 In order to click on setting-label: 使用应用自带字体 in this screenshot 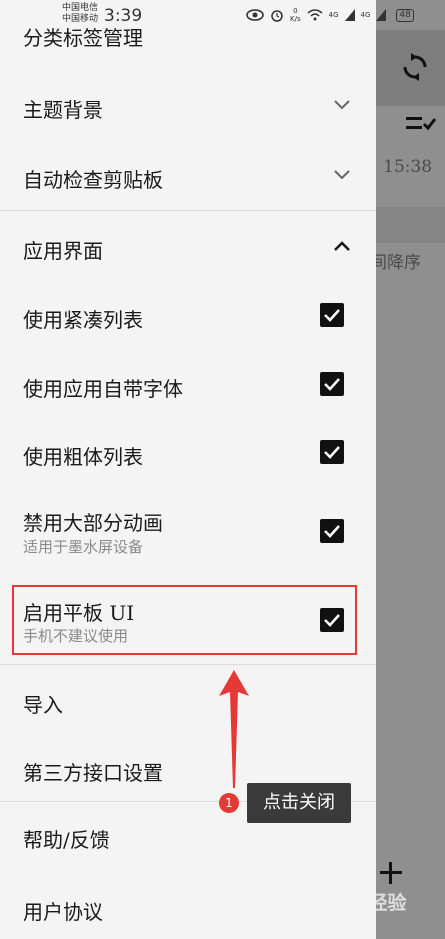, I will do `click(103, 389)`.